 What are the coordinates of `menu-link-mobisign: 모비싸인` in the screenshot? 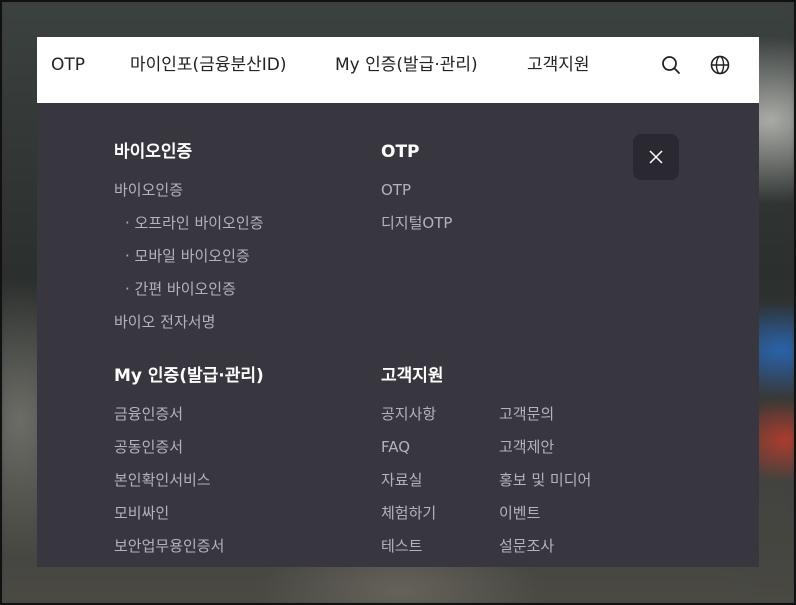 It's located at (141, 513).